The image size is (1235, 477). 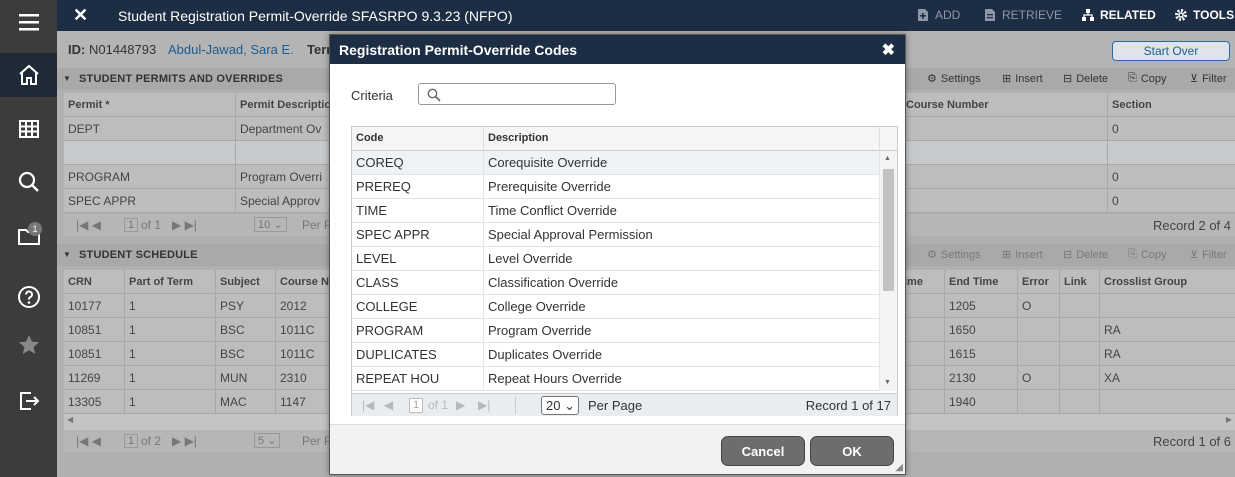 I want to click on help-icon, so click(x=28, y=297).